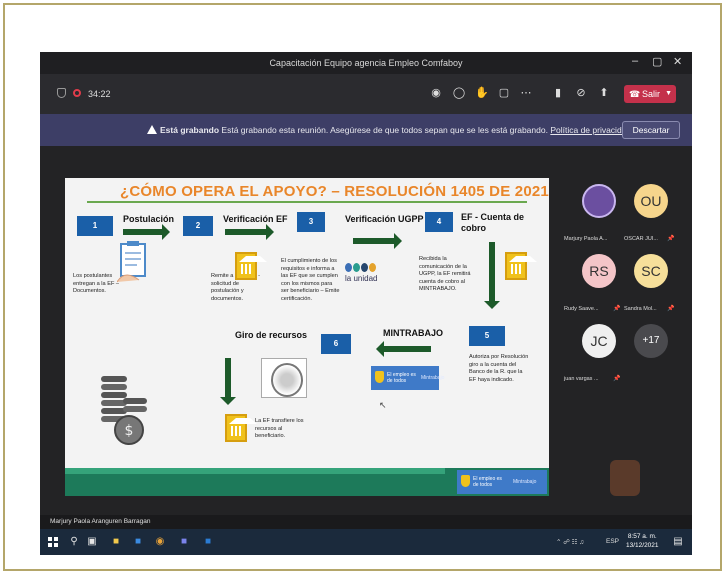 The height and width of the screenshot is (575, 726). Describe the element at coordinates (366, 522) in the screenshot. I see `presenter-name: Marjury Paola Aranguren Barragan` at that location.